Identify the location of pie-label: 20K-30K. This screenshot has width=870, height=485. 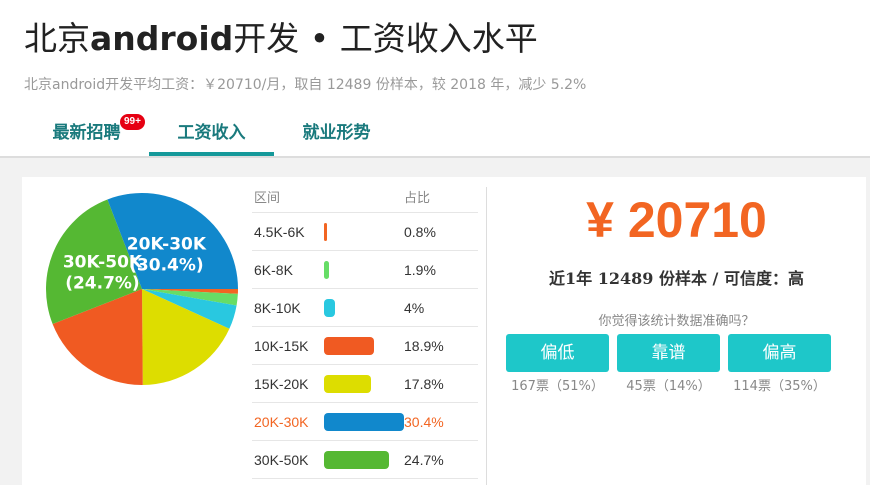
(167, 244).